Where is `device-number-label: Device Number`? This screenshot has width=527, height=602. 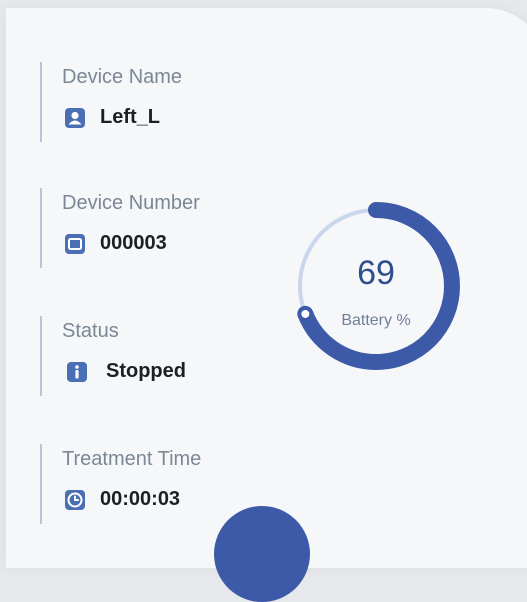
device-number-label: Device Number is located at coordinates (131, 203).